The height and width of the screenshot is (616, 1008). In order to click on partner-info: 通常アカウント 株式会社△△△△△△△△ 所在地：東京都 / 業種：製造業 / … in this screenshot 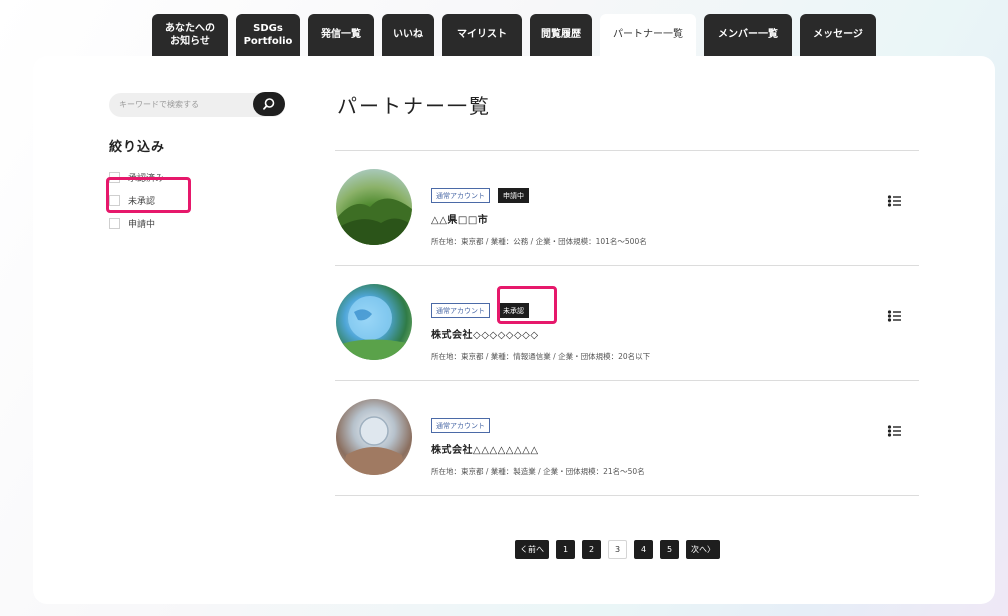, I will do `click(538, 447)`.